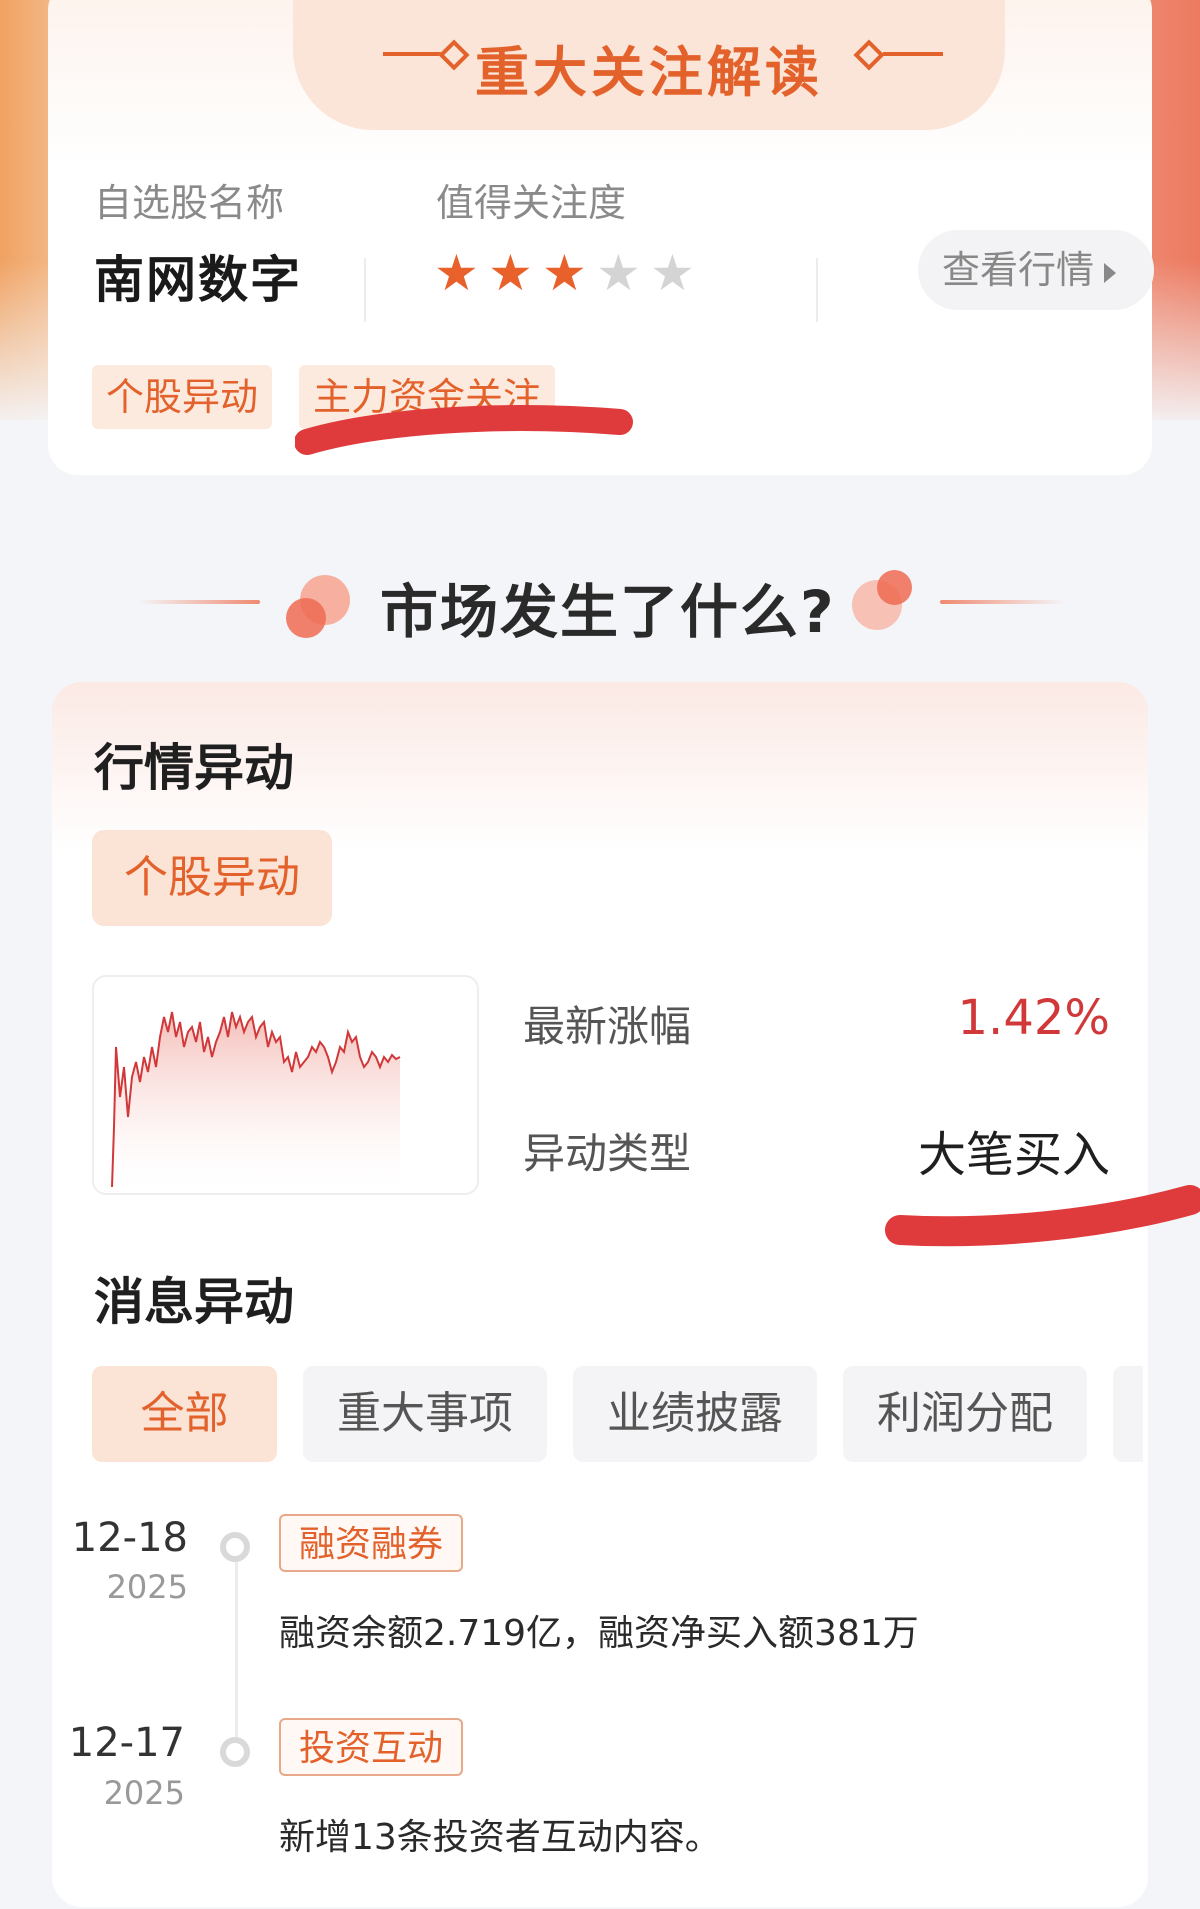 The width and height of the screenshot is (1200, 1909). I want to click on news-heading: 消息异动, so click(194, 1302).